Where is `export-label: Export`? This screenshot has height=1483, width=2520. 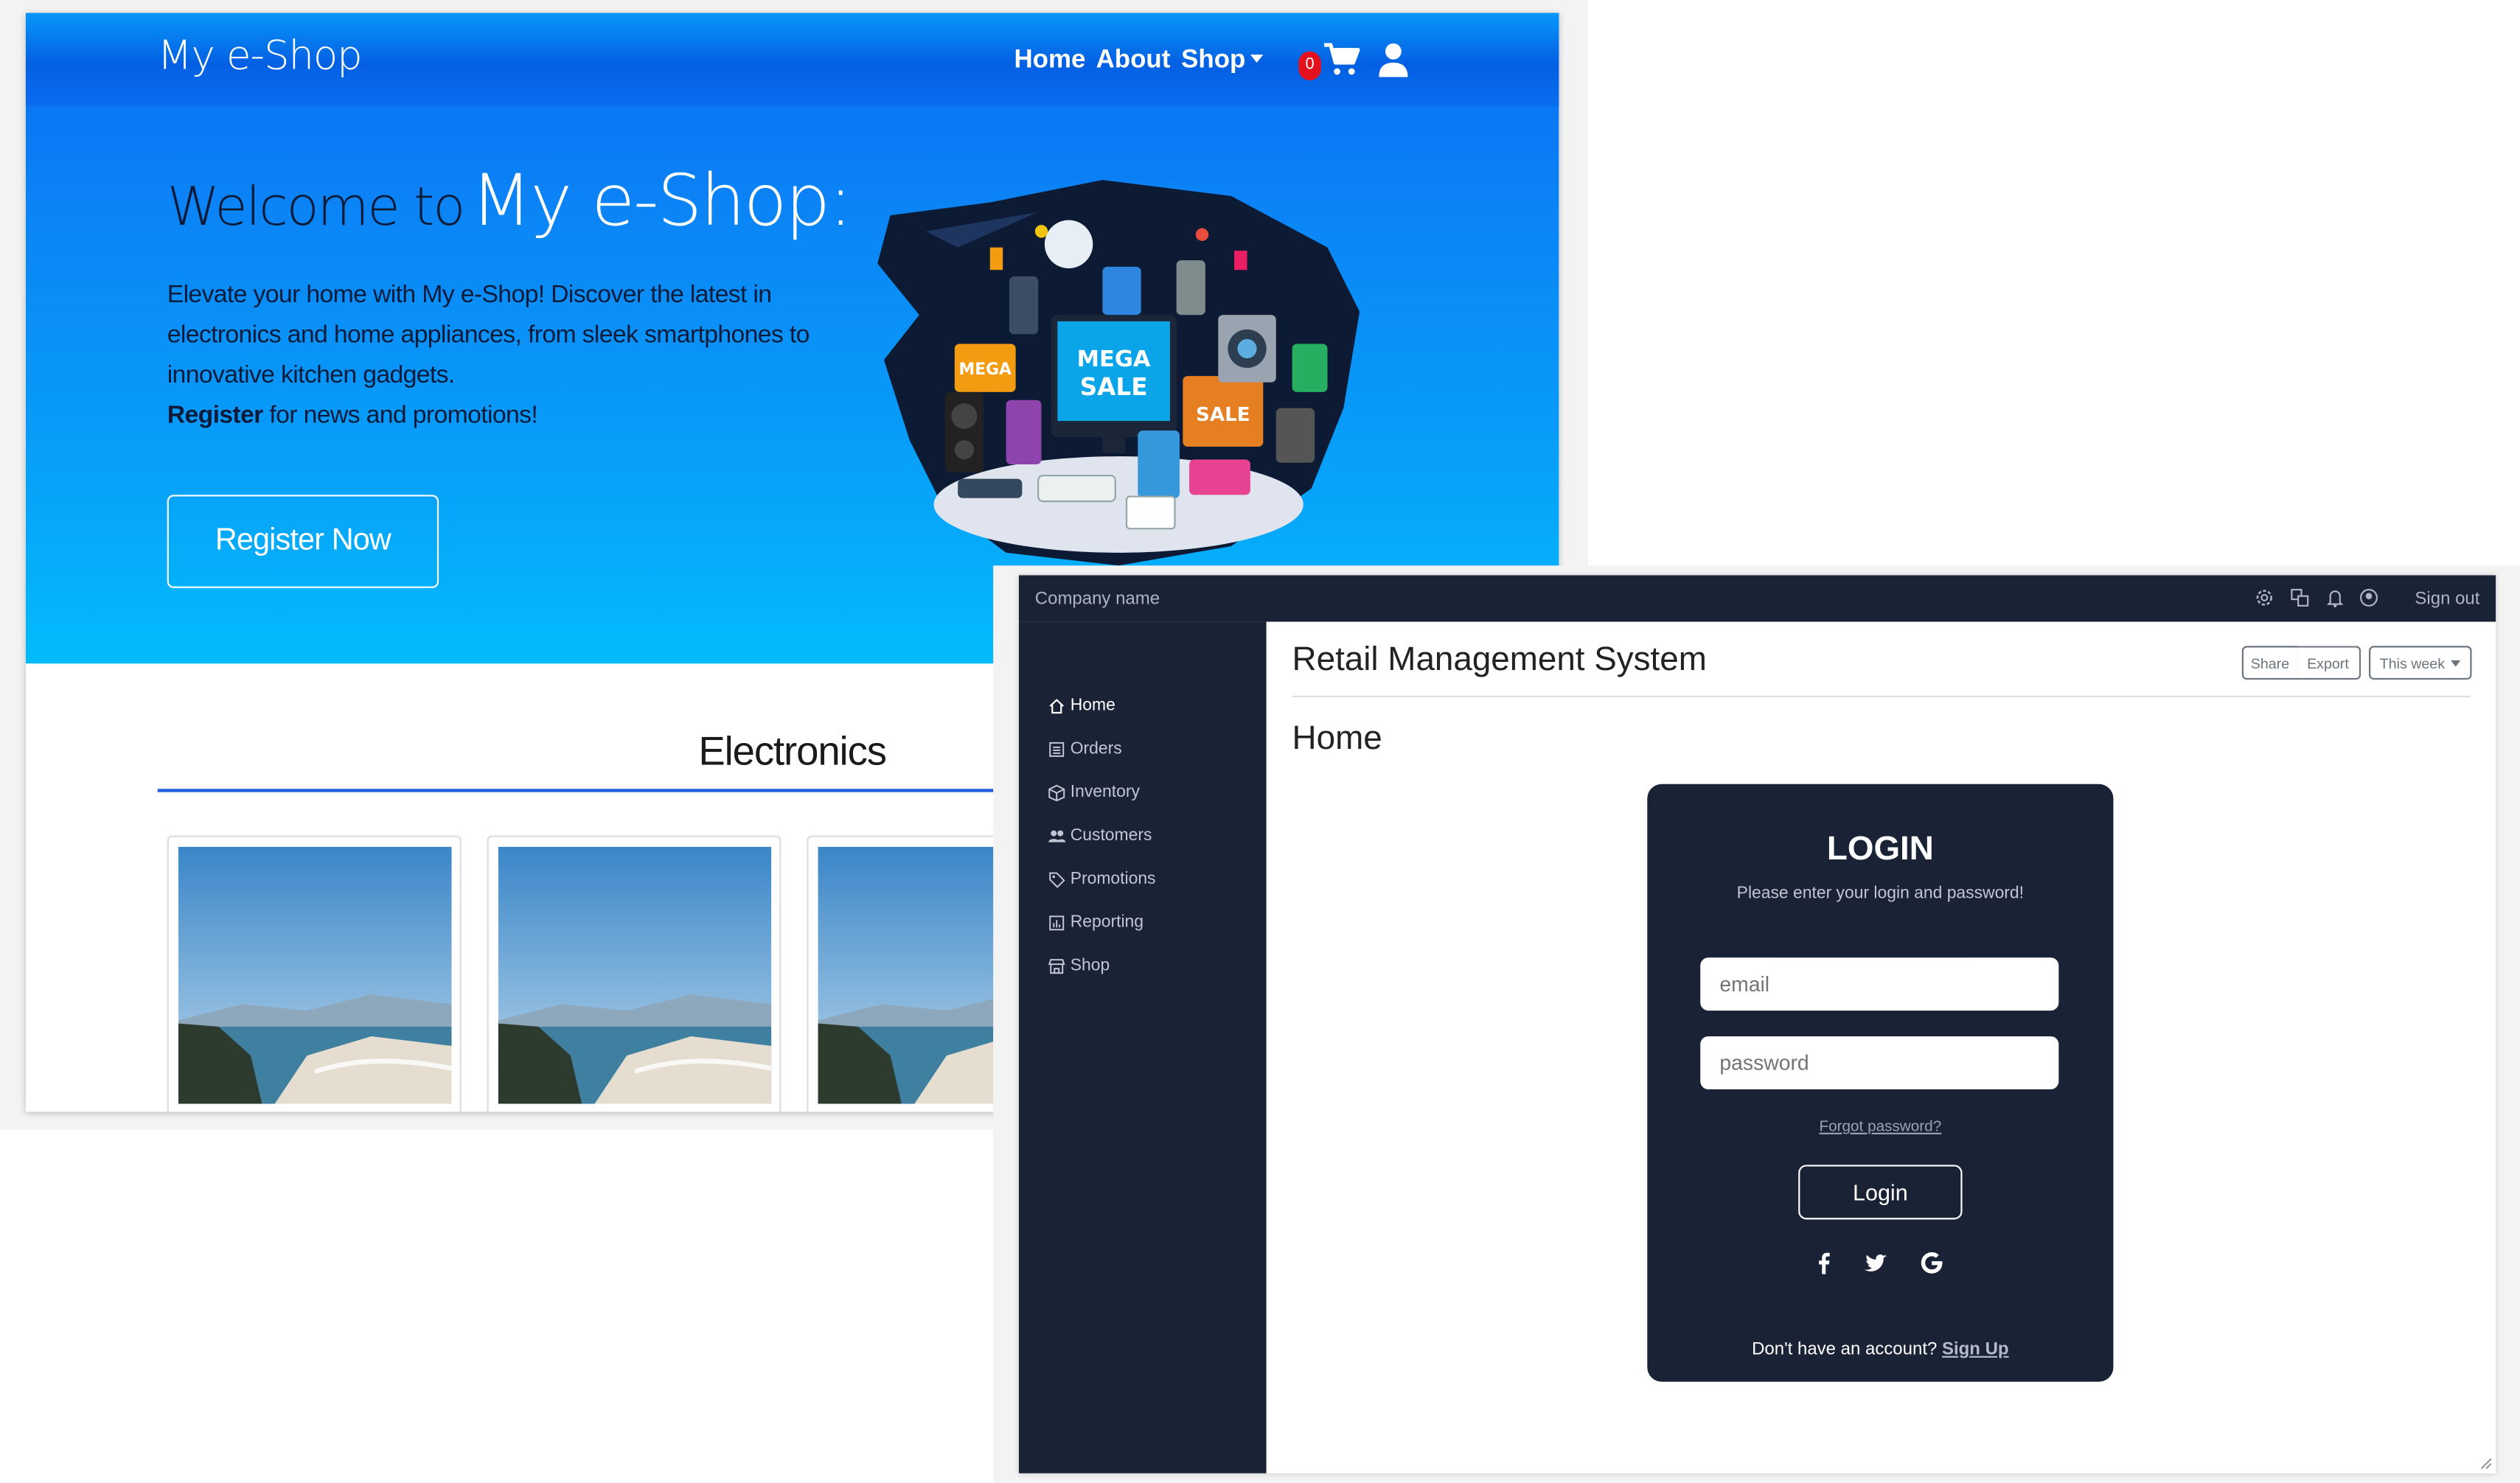
export-label: Export is located at coordinates (2328, 663).